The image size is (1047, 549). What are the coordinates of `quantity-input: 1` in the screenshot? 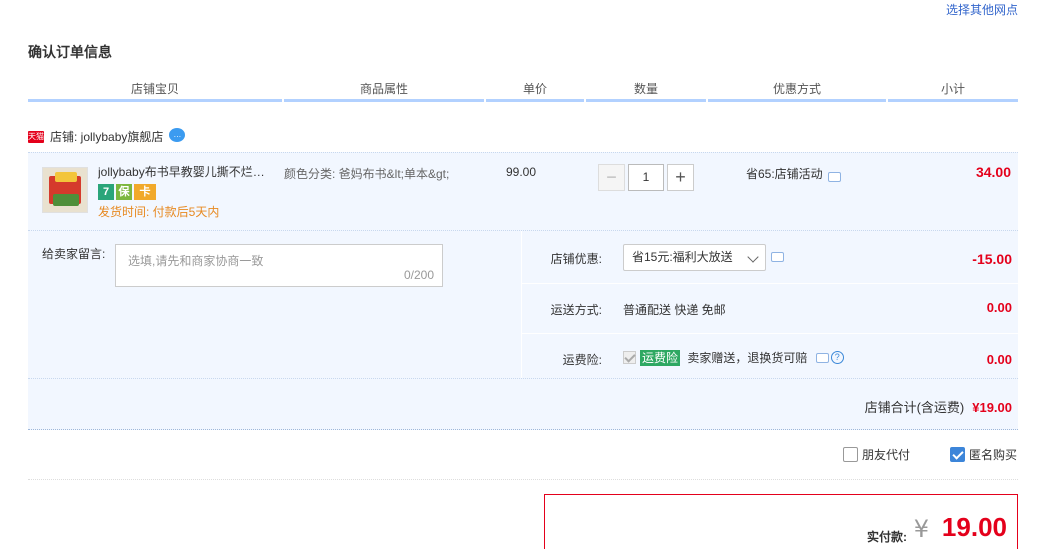 It's located at (646, 177).